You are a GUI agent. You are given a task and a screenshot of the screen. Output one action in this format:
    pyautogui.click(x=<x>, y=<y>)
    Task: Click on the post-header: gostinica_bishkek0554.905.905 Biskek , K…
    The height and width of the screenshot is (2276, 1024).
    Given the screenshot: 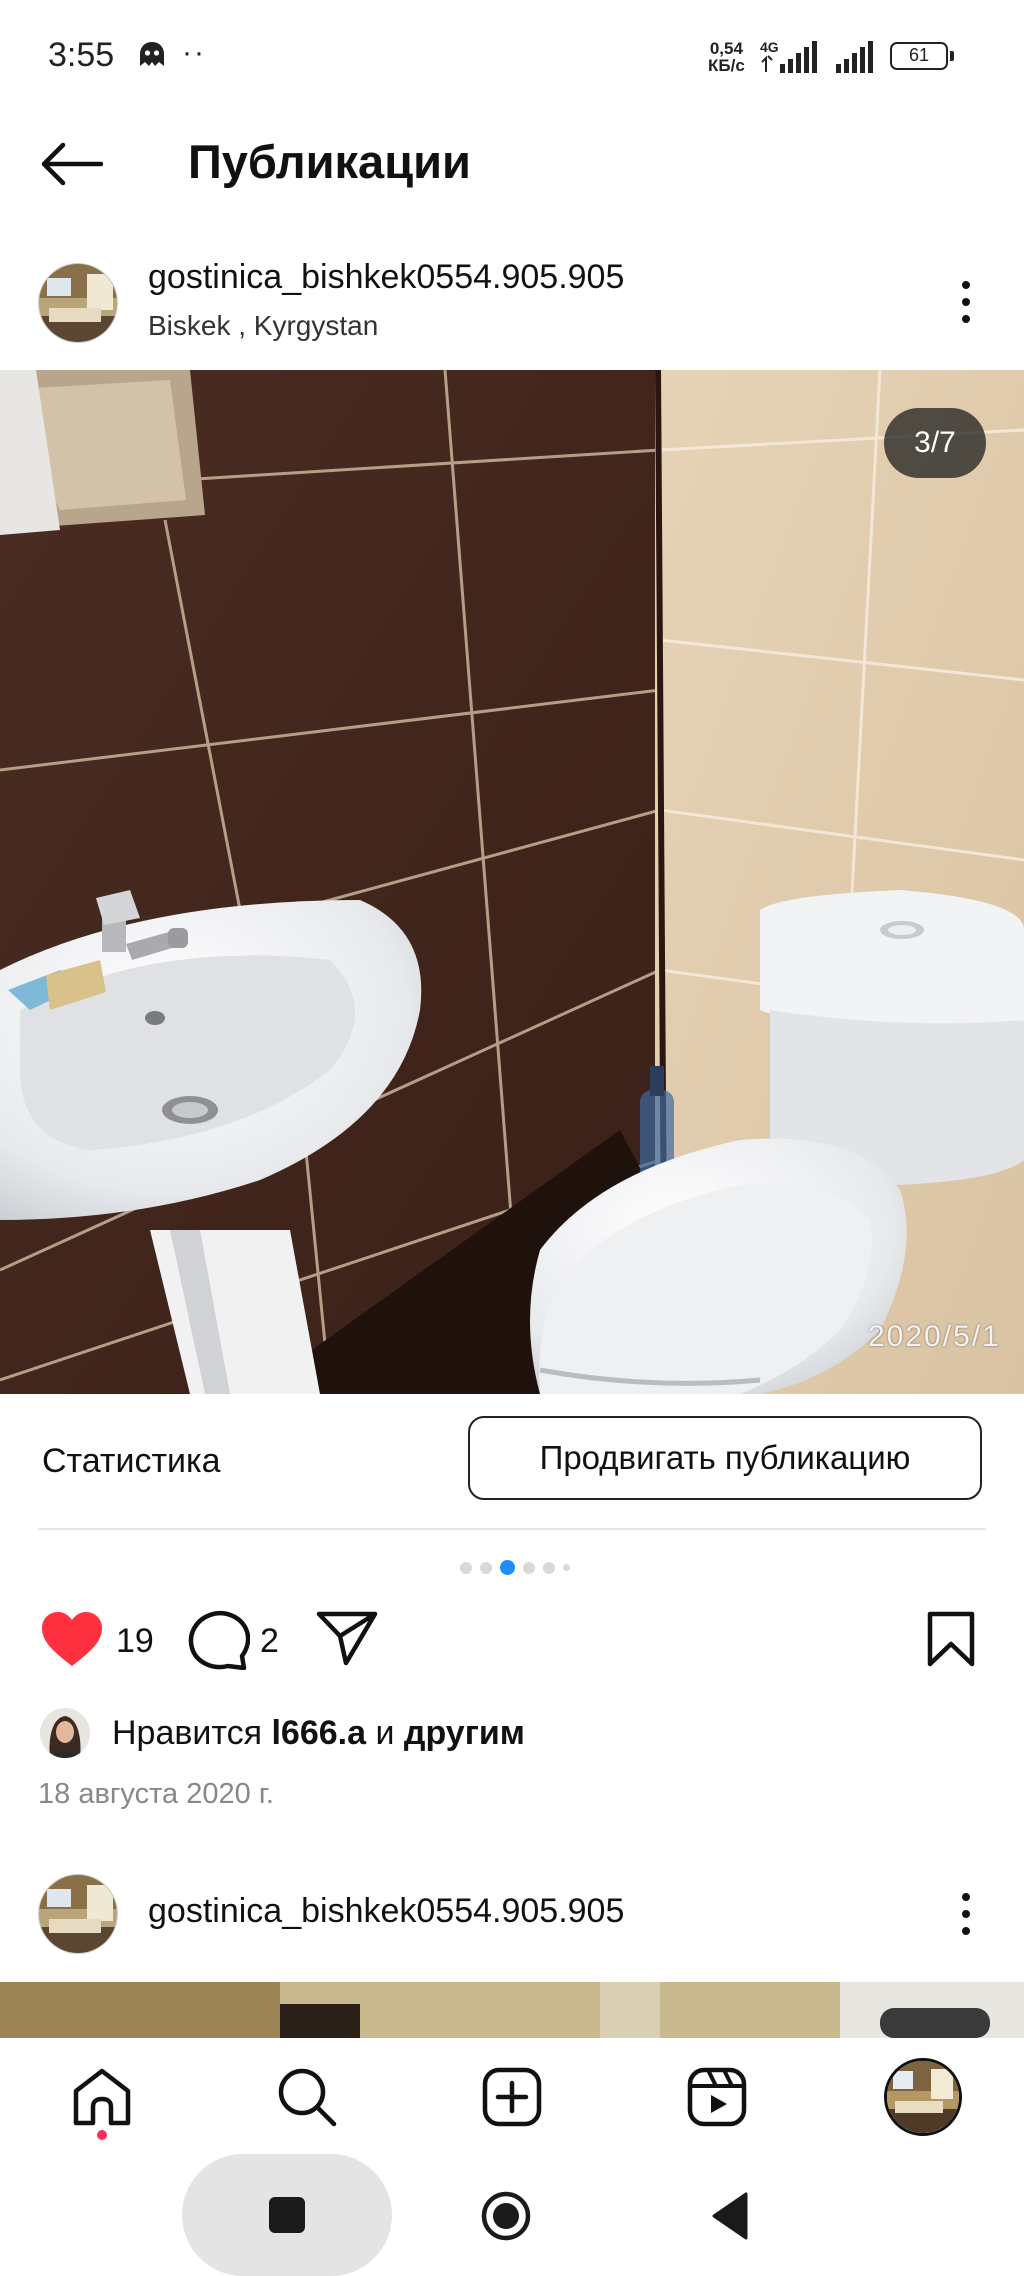 What is the action you would take?
    pyautogui.click(x=512, y=303)
    